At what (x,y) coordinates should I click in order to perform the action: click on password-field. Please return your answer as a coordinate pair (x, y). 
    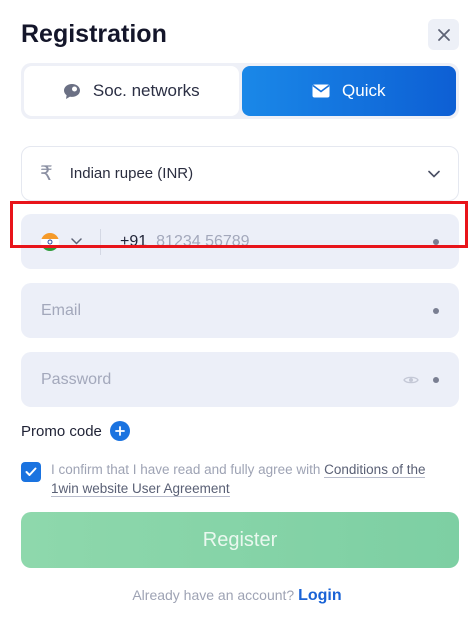
    Looking at the image, I should click on (240, 379).